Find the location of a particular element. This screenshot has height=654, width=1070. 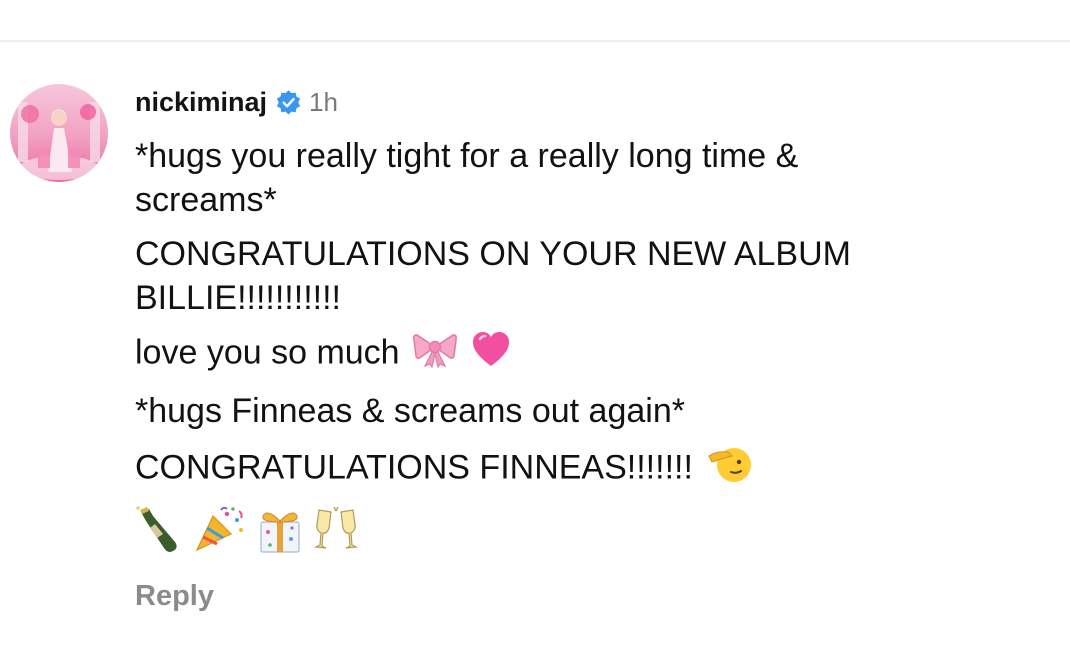

comment-header: nickiminaj 1h is located at coordinates (585, 102).